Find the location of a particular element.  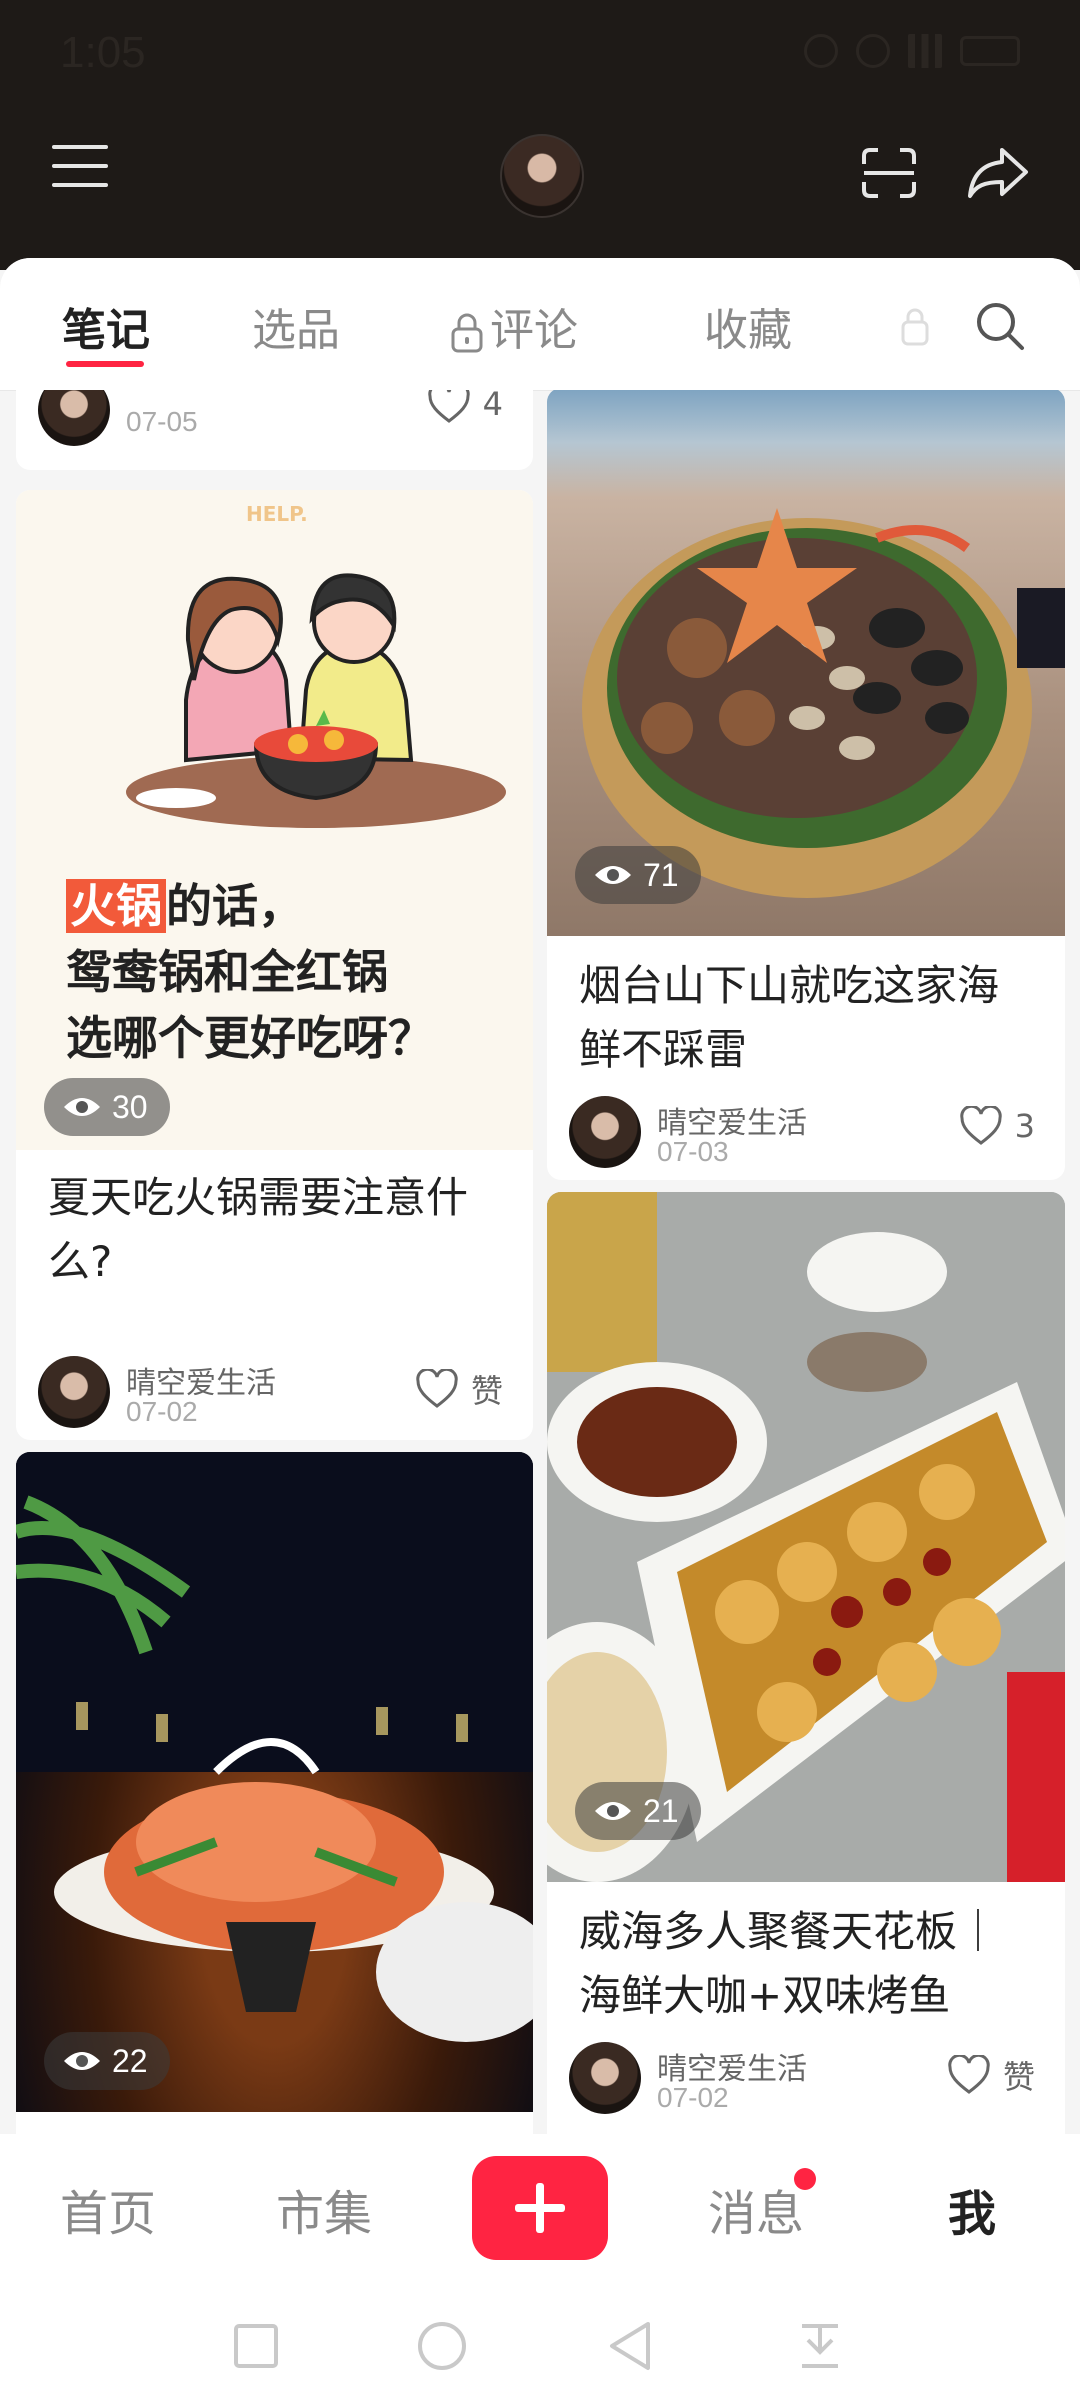

overlay-line-3: 选哪个更好吃呀？ is located at coordinates (250, 1038).